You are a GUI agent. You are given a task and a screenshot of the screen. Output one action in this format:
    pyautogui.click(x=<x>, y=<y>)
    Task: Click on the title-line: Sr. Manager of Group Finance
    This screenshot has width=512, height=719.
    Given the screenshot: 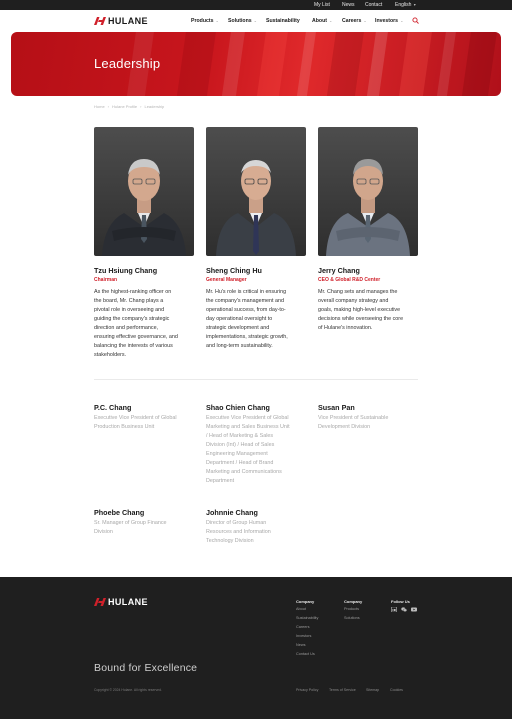 What is the action you would take?
    pyautogui.click(x=130, y=523)
    